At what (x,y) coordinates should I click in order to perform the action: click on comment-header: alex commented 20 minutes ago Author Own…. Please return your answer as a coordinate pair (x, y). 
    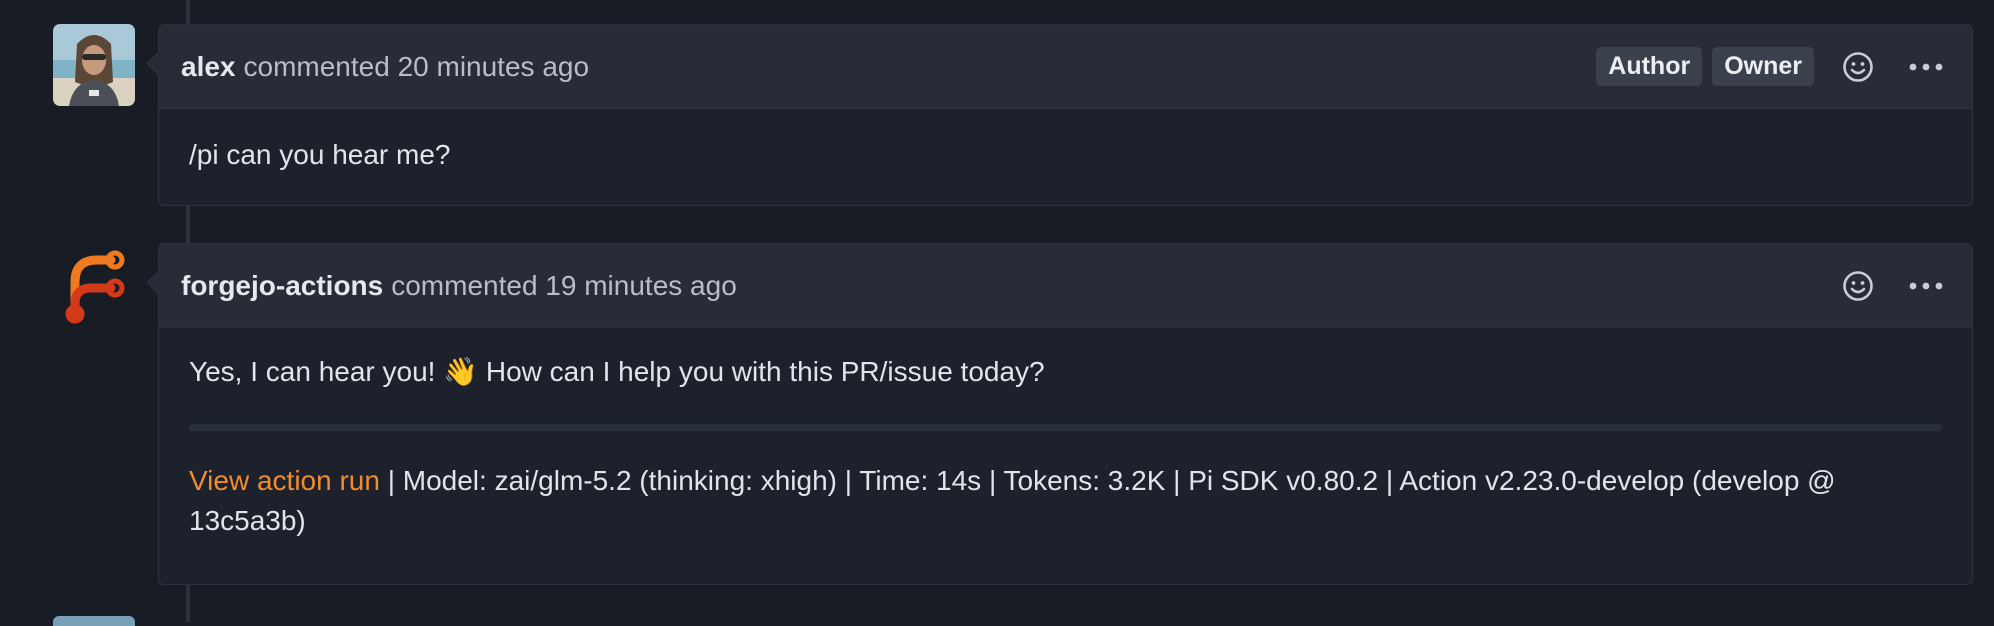
    Looking at the image, I should click on (1065, 67).